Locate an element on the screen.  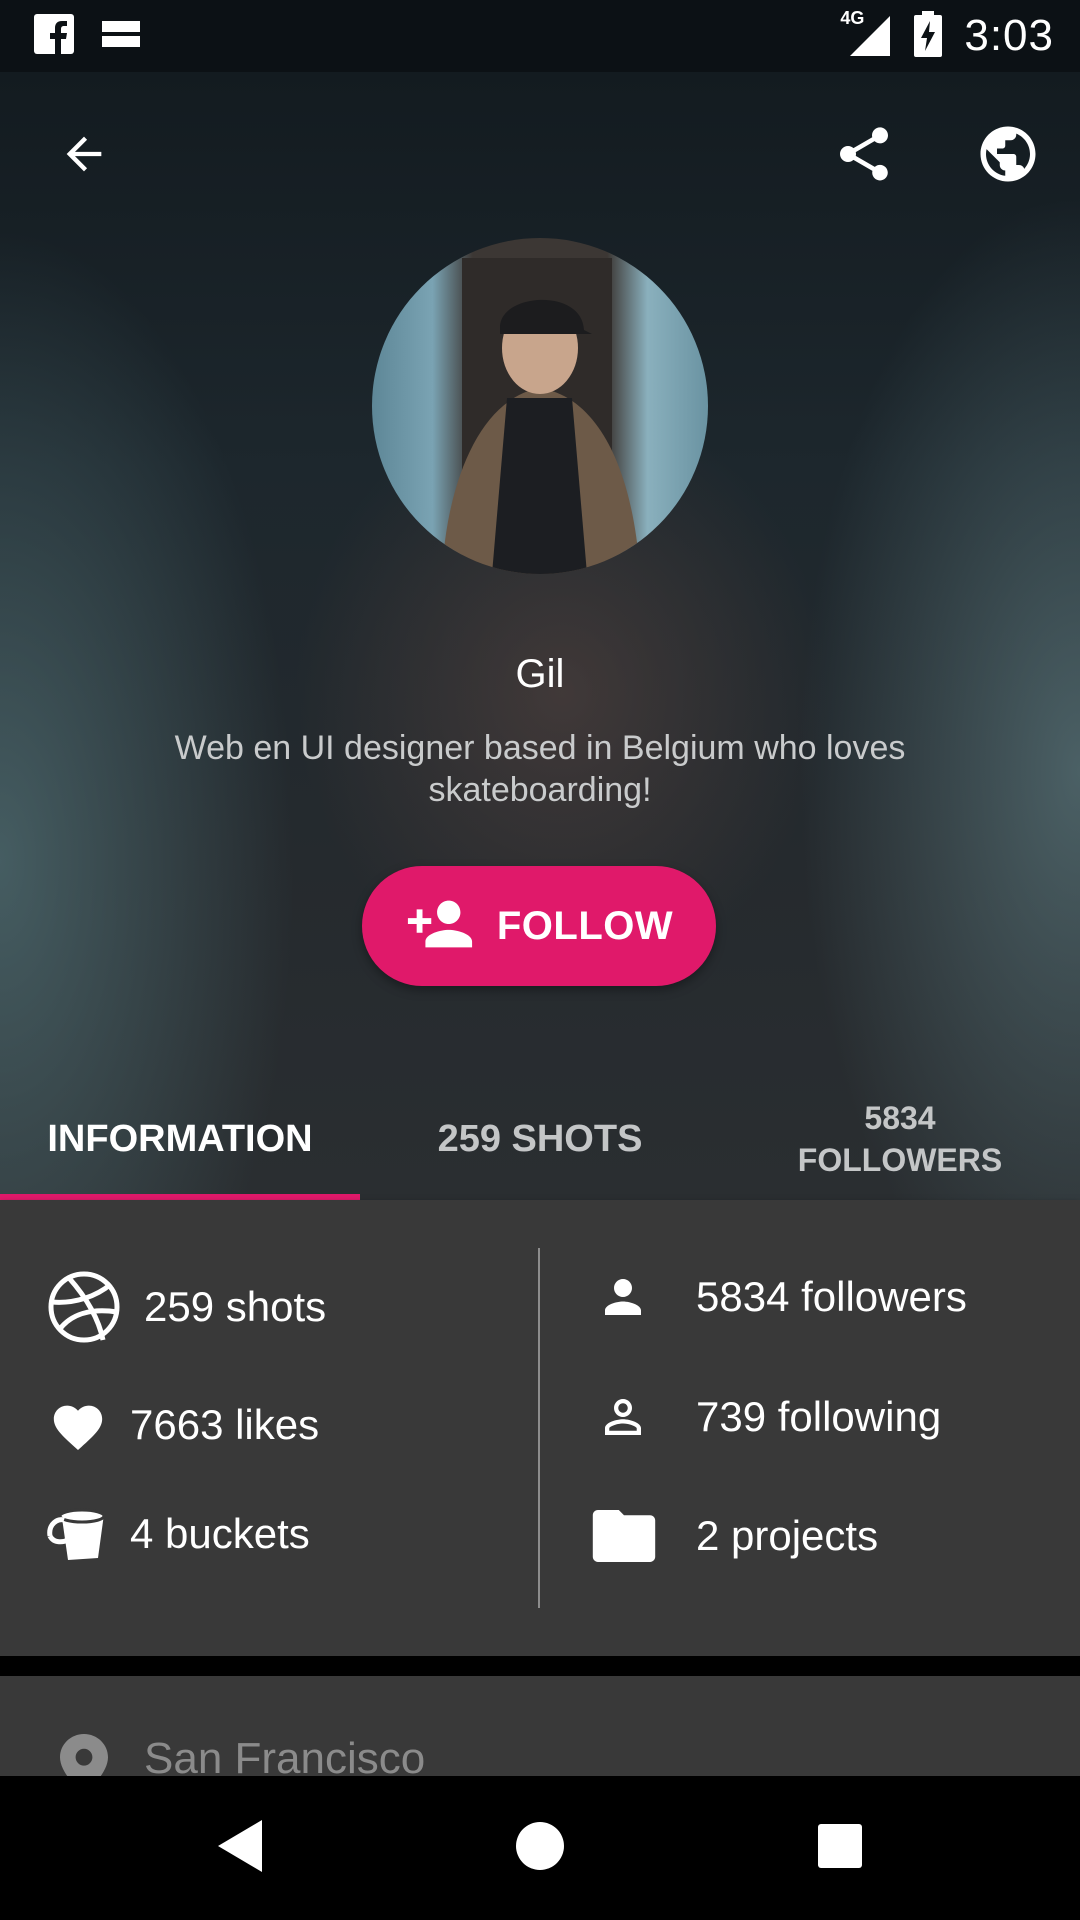
stat-following-label: 739 following is located at coordinates (819, 1416).